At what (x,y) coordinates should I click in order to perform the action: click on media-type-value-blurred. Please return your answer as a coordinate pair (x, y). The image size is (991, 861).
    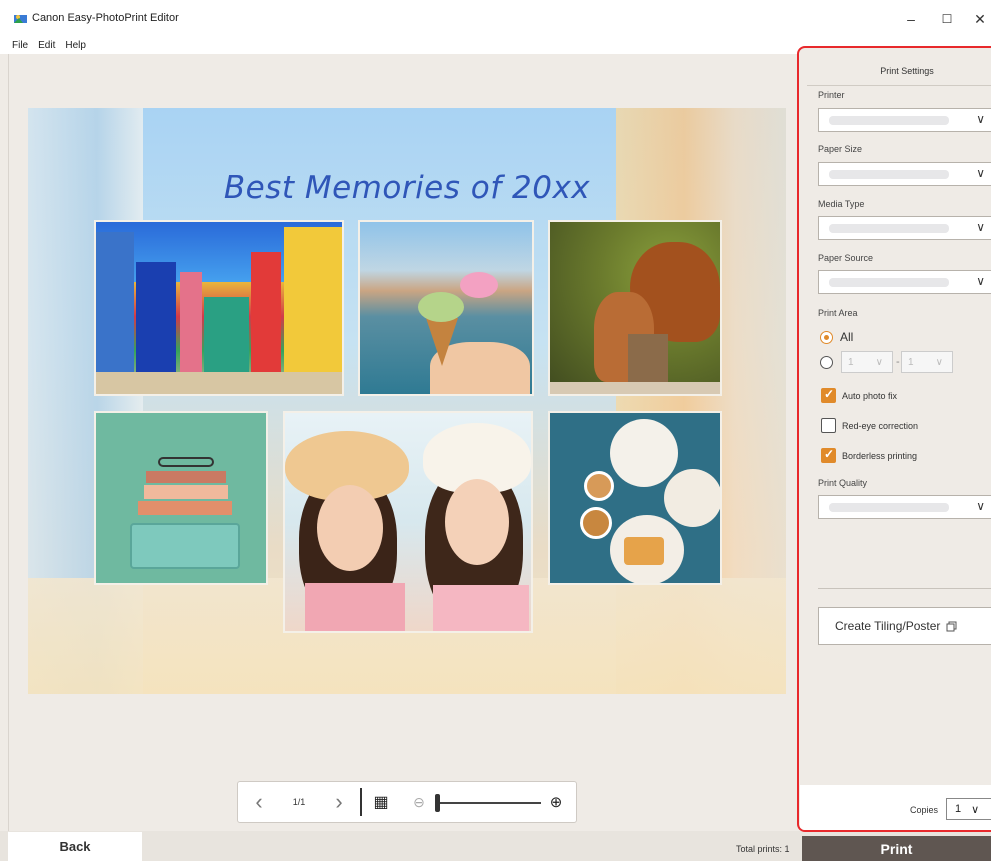
    Looking at the image, I should click on (889, 228).